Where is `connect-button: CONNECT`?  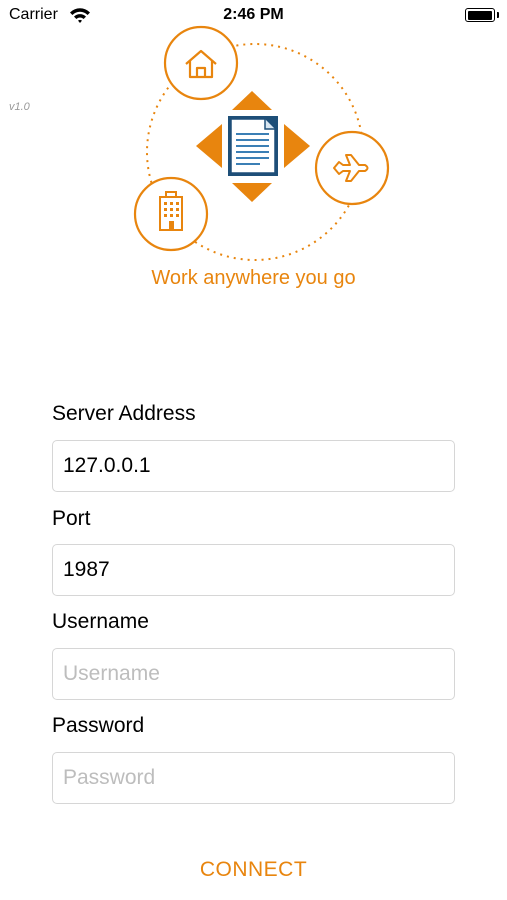 connect-button: CONNECT is located at coordinates (253, 870).